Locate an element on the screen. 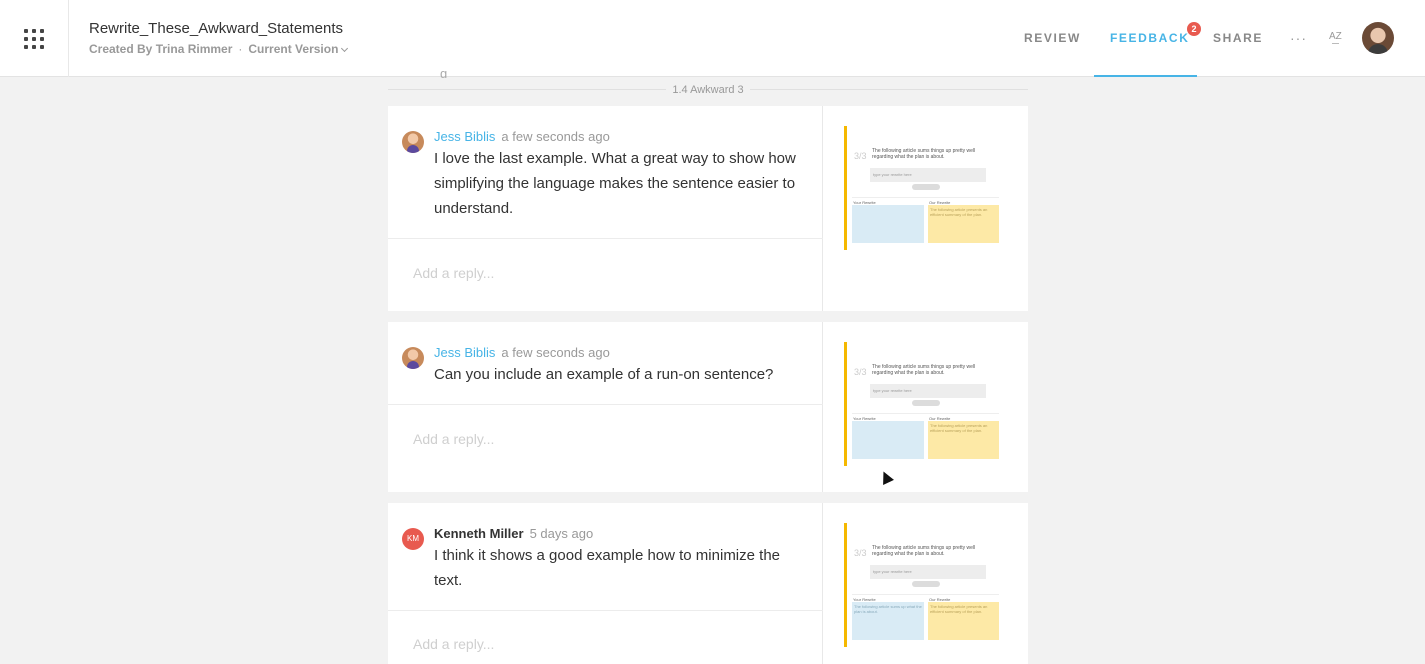 The image size is (1425, 664). user-avatar is located at coordinates (1378, 38).